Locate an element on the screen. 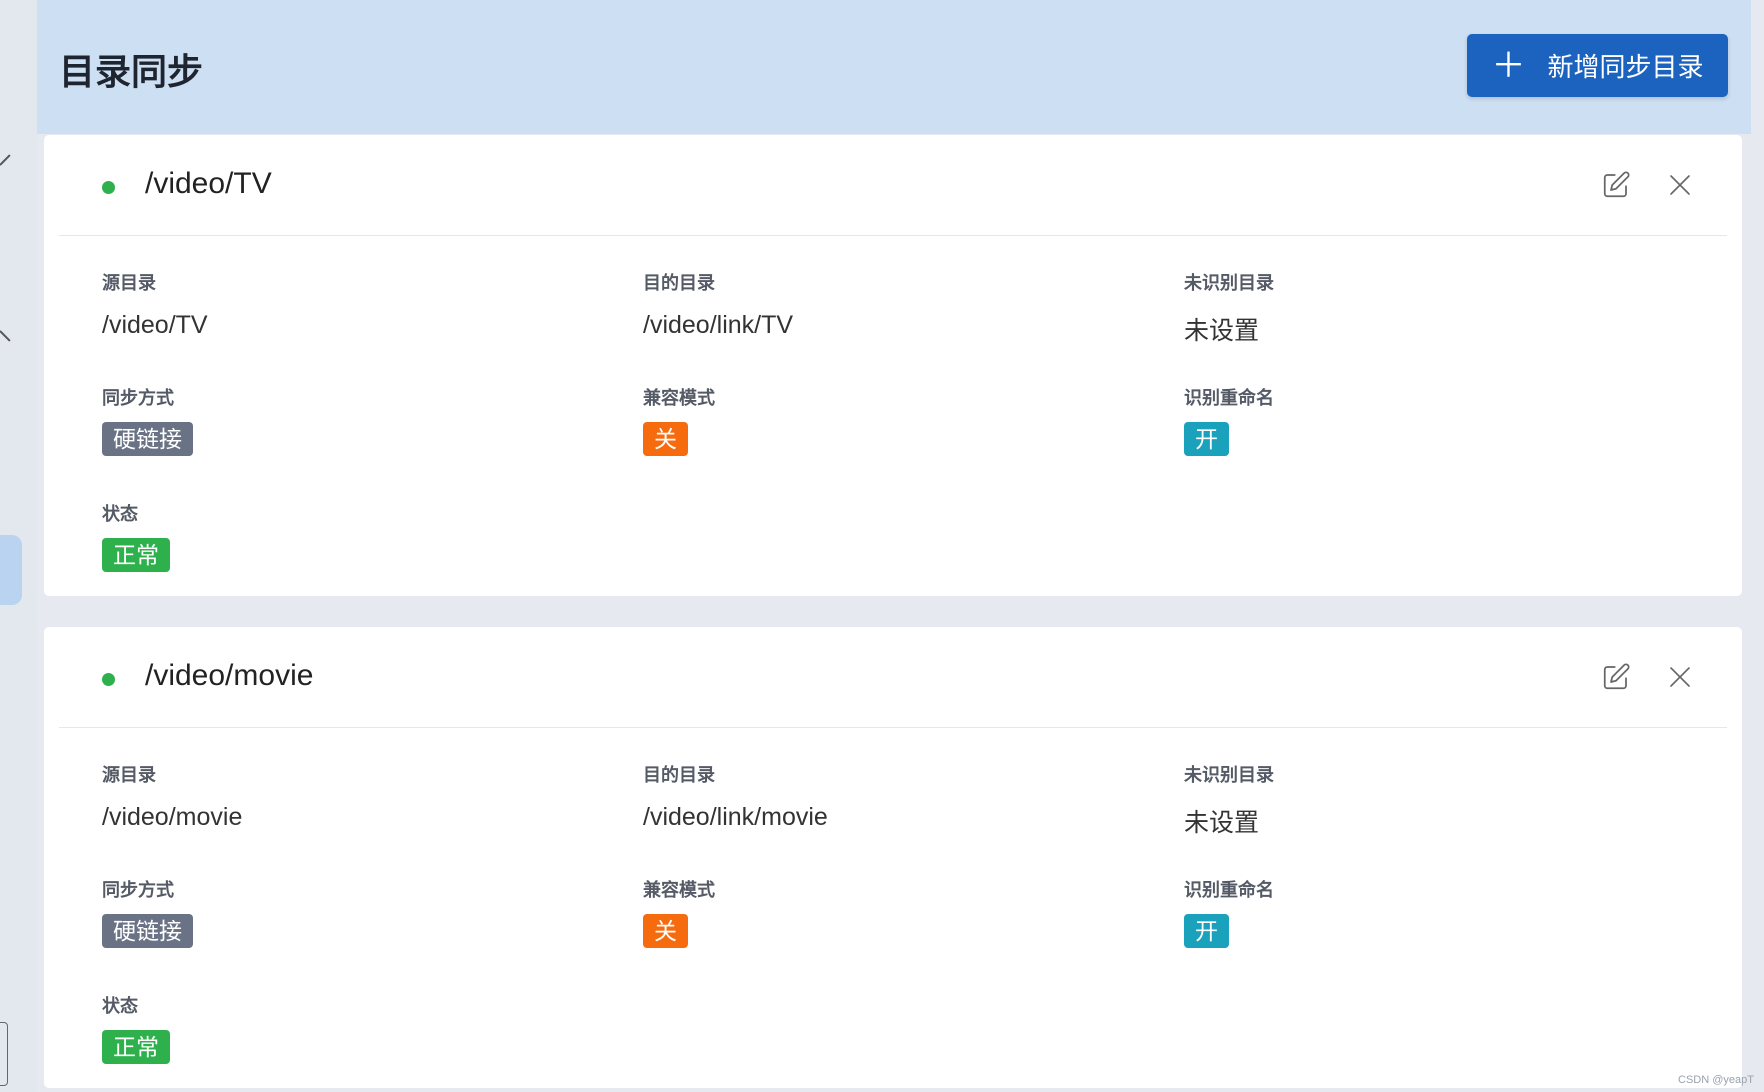 This screenshot has height=1092, width=1764. card-title: /video/movie is located at coordinates (229, 675).